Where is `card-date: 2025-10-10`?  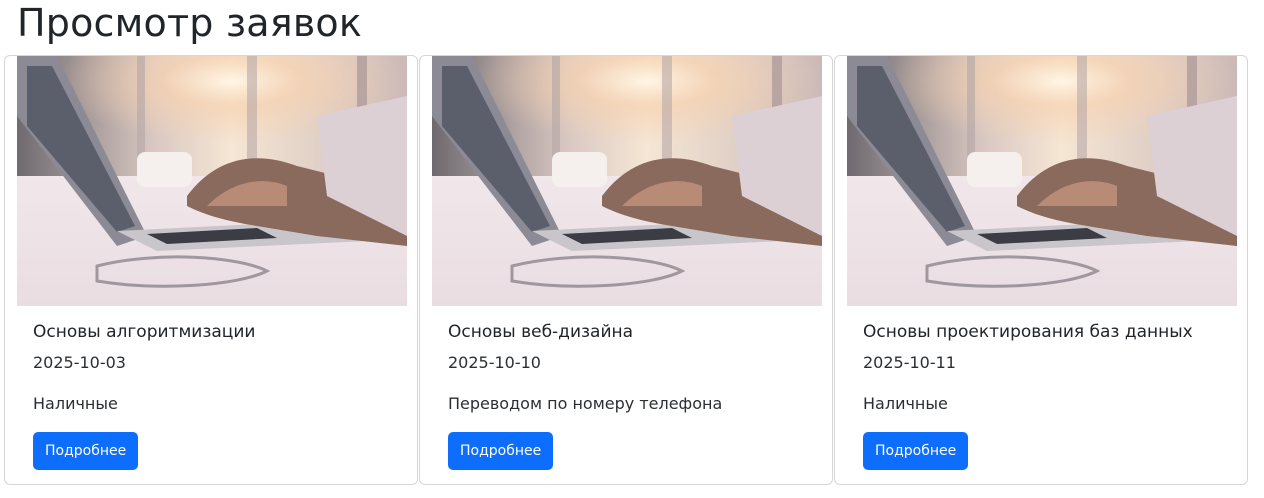
card-date: 2025-10-10 is located at coordinates (494, 362).